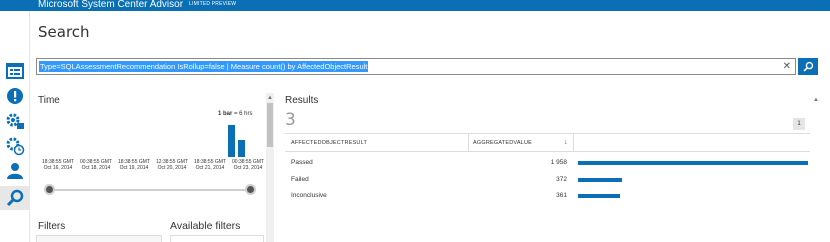 The image size is (830, 242). I want to click on nav-dashboard, so click(15, 71).